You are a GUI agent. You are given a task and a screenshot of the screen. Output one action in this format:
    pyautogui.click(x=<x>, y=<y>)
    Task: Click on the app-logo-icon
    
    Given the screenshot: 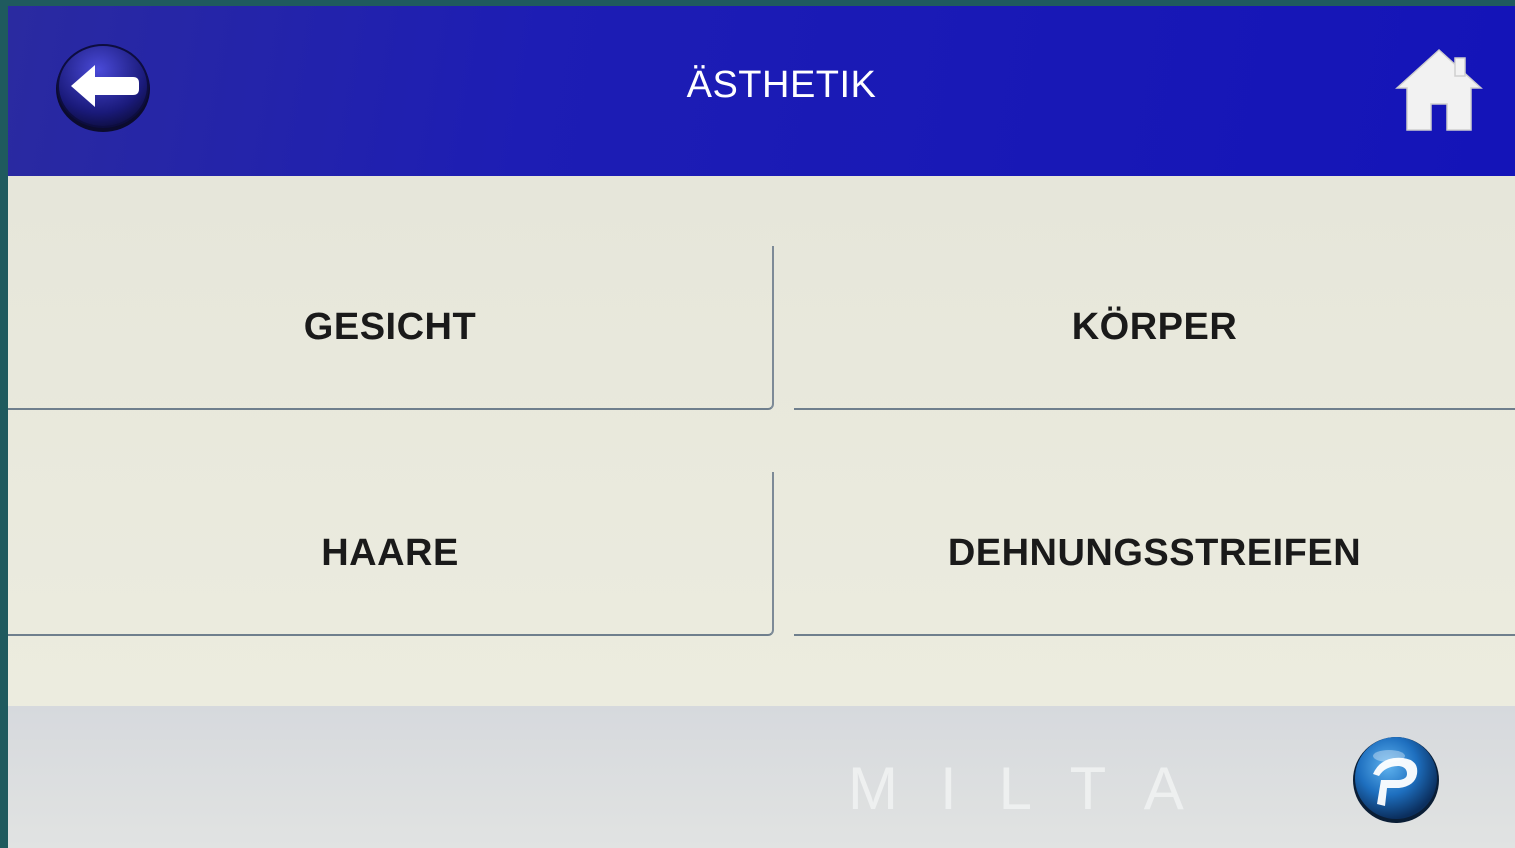 What is the action you would take?
    pyautogui.click(x=1396, y=780)
    